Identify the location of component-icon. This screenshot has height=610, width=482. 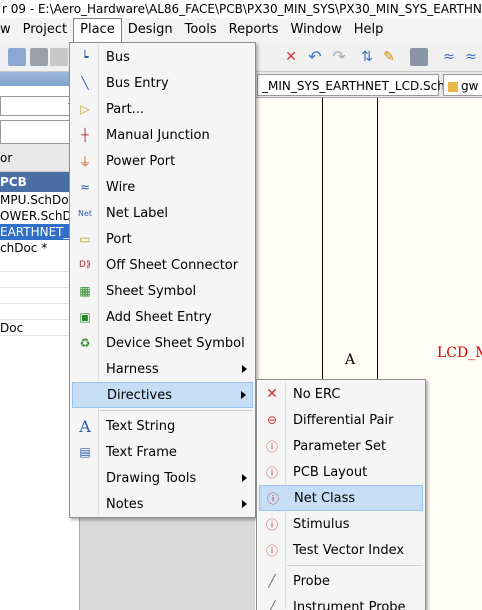
(419, 57).